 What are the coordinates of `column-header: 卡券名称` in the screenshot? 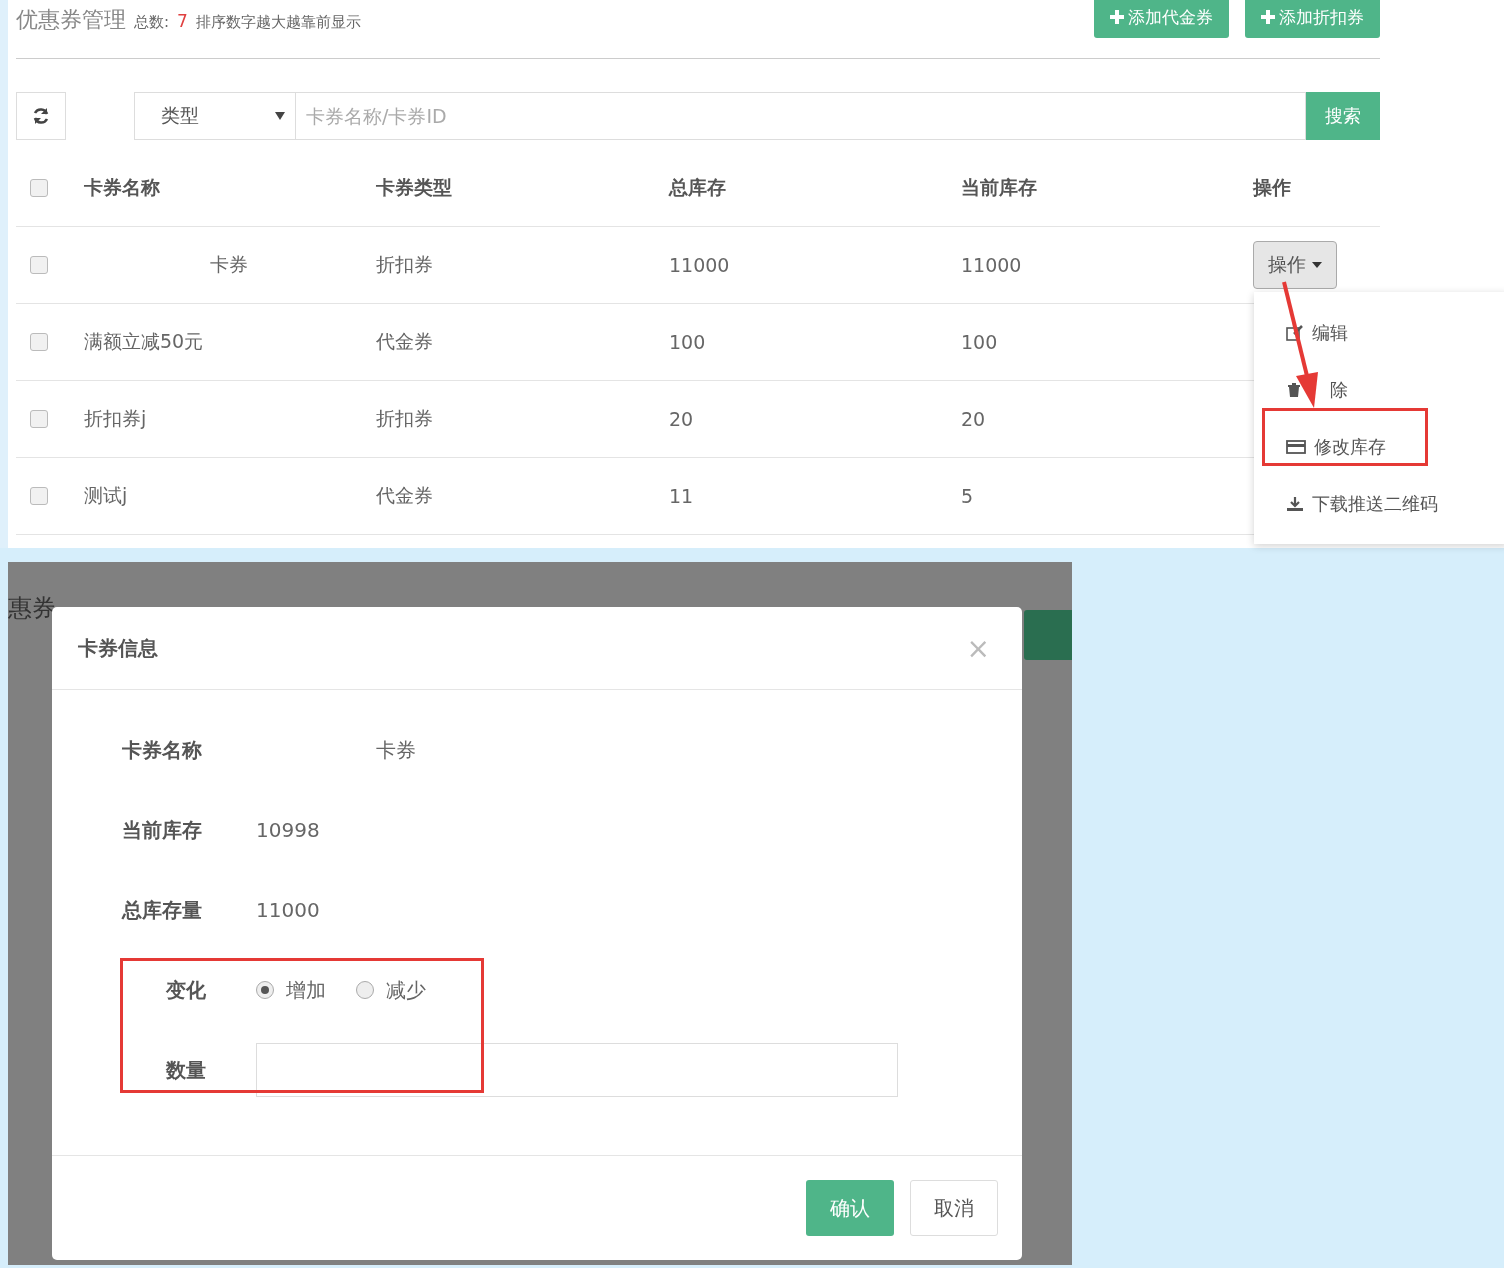 It's located at (122, 187).